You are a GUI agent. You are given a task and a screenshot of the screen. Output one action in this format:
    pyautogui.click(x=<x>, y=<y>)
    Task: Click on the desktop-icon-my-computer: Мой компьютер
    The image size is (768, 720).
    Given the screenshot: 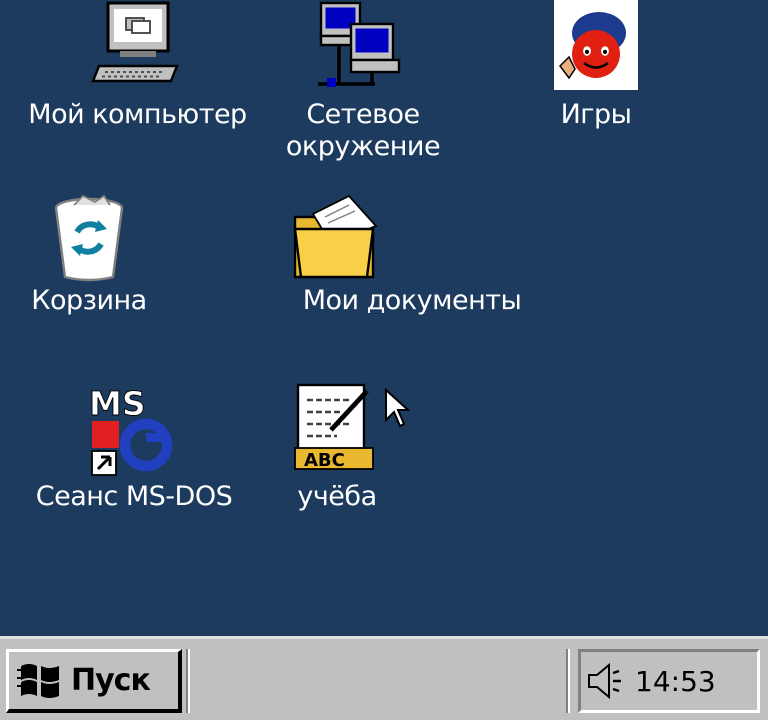 What is the action you would take?
    pyautogui.click(x=137, y=67)
    